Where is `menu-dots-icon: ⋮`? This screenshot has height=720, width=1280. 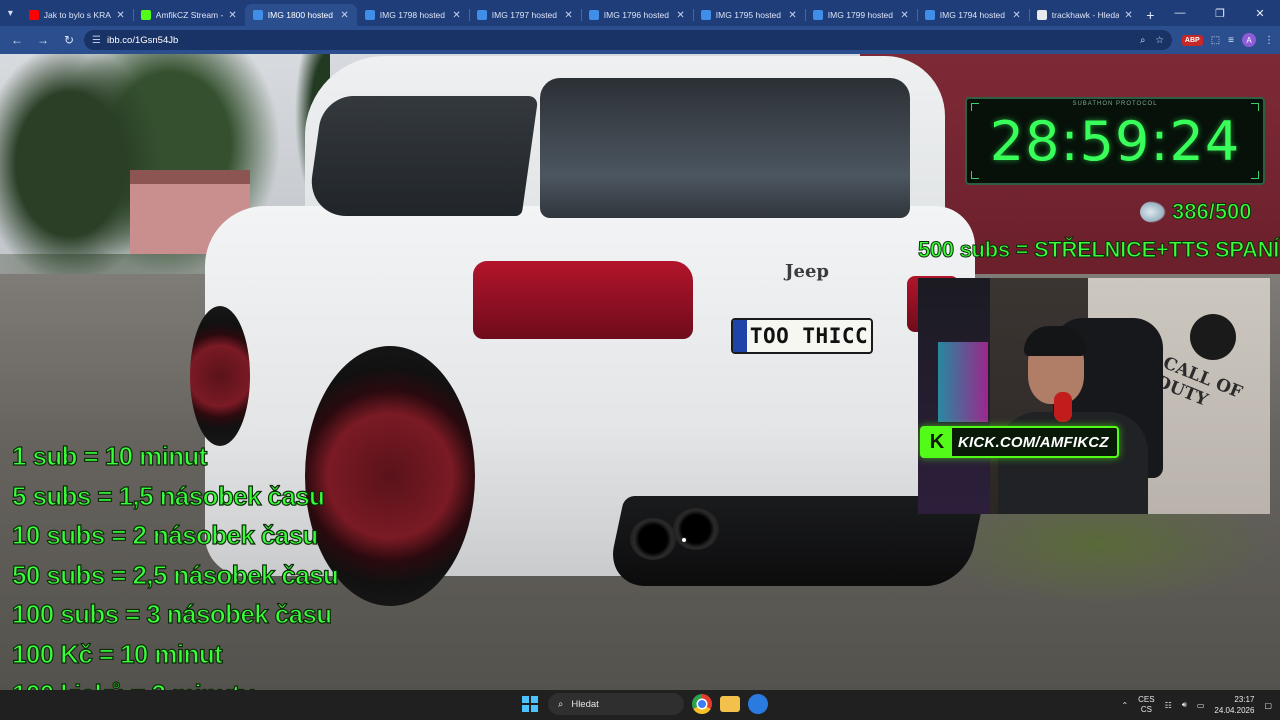
menu-dots-icon: ⋮ is located at coordinates (1269, 40).